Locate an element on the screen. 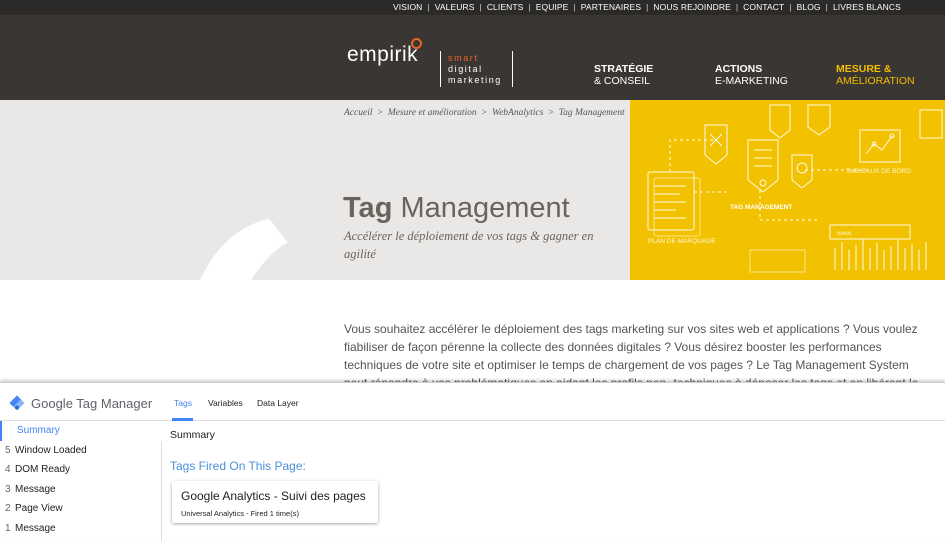 The width and height of the screenshot is (945, 541). toplink-nous-rejoindre: NOUS REJOINDRE is located at coordinates (691, 7).